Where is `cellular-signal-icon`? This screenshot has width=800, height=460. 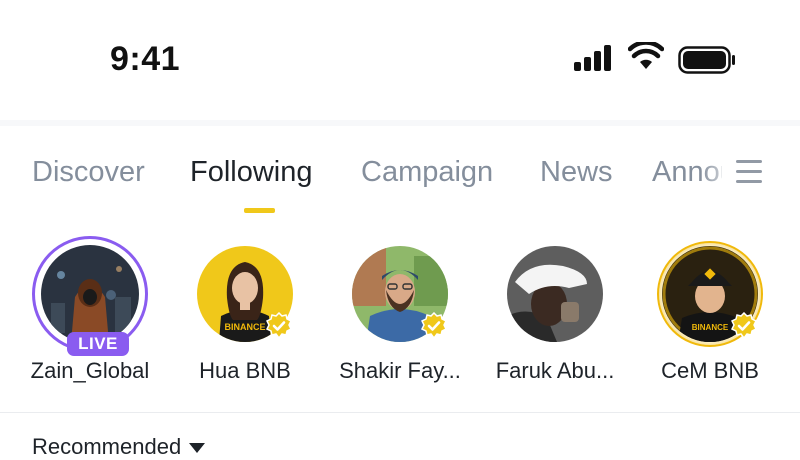 cellular-signal-icon is located at coordinates (592, 58).